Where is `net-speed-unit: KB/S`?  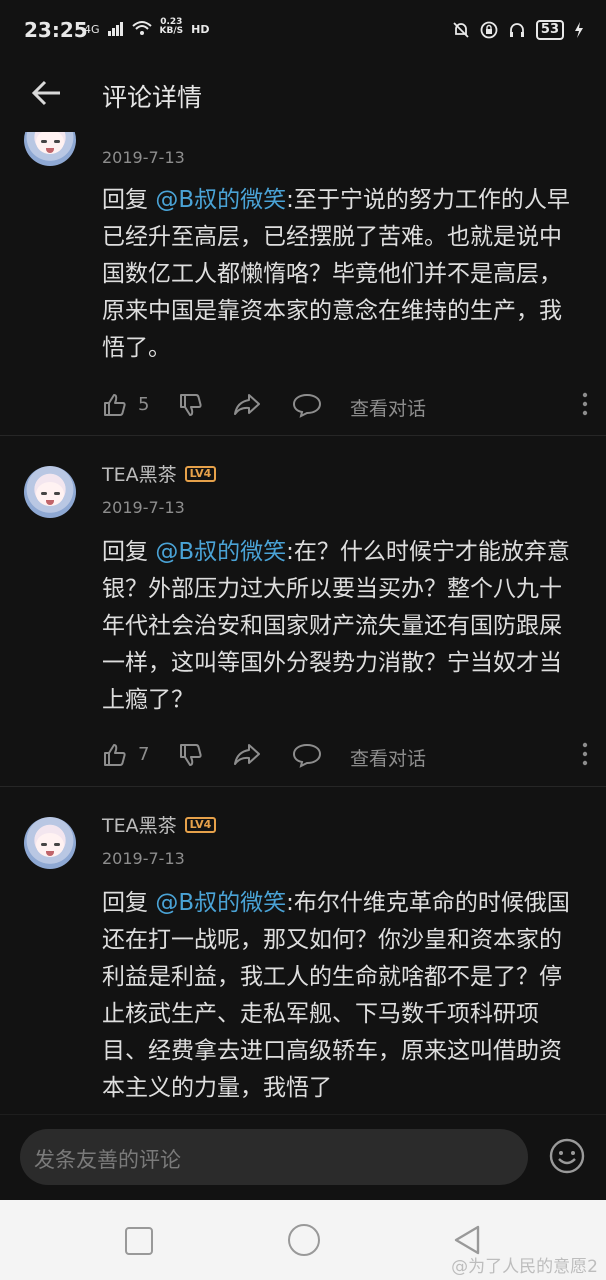 net-speed-unit: KB/S is located at coordinates (171, 31).